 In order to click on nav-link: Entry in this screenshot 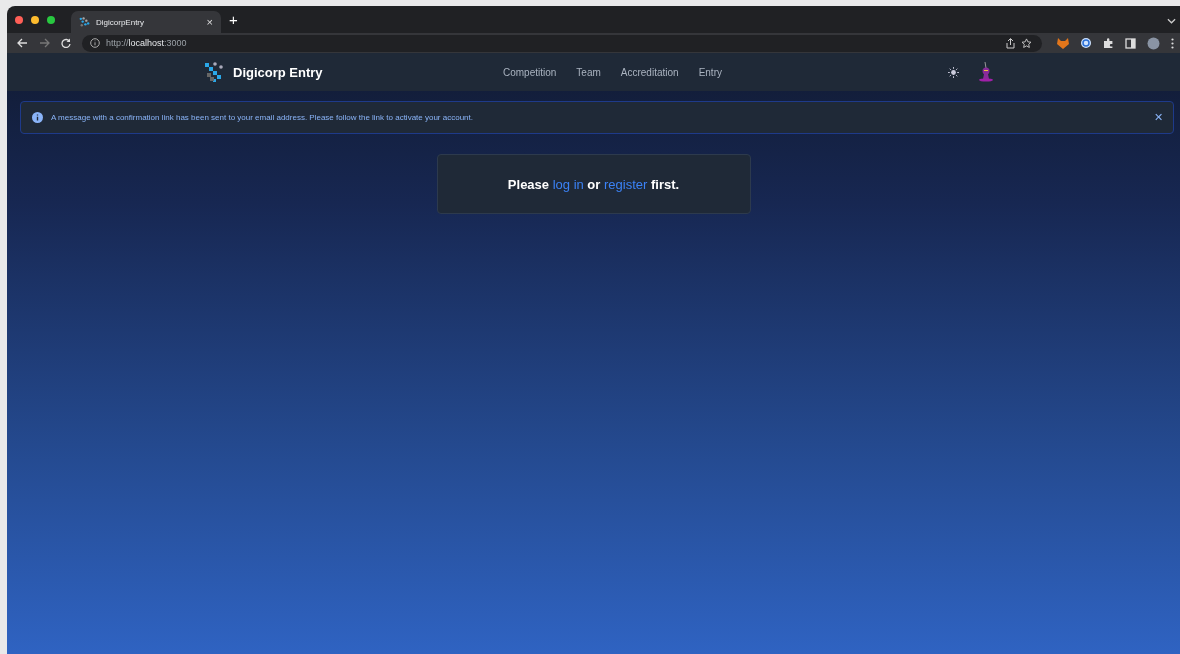, I will do `click(710, 72)`.